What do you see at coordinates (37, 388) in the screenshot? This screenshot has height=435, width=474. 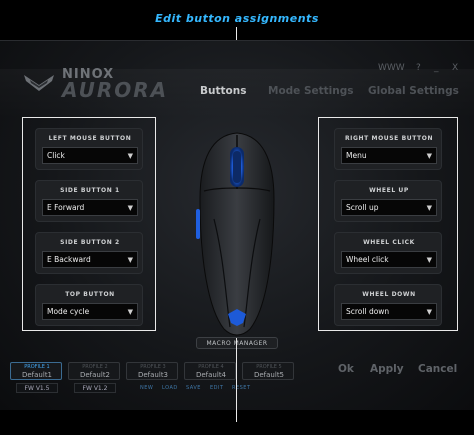 I see `firmware-version-1: FW V1.5` at bounding box center [37, 388].